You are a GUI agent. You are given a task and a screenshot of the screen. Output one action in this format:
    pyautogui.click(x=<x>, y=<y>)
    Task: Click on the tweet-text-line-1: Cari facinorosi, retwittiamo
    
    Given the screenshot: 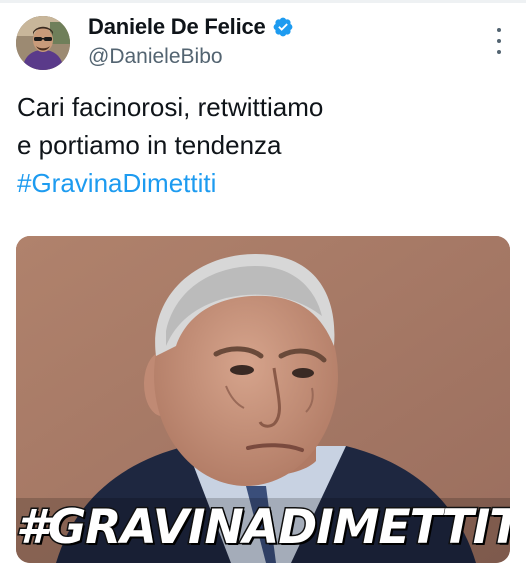 What is the action you would take?
    pyautogui.click(x=170, y=107)
    